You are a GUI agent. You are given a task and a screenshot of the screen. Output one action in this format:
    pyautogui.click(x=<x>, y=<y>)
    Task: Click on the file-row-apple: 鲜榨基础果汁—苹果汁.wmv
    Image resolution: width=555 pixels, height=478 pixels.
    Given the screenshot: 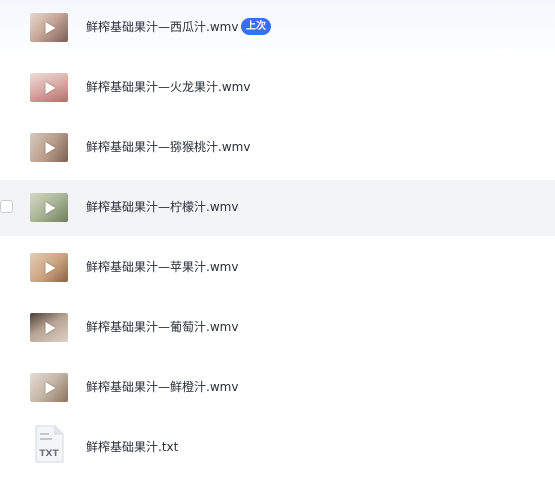 What is the action you would take?
    pyautogui.click(x=277, y=268)
    